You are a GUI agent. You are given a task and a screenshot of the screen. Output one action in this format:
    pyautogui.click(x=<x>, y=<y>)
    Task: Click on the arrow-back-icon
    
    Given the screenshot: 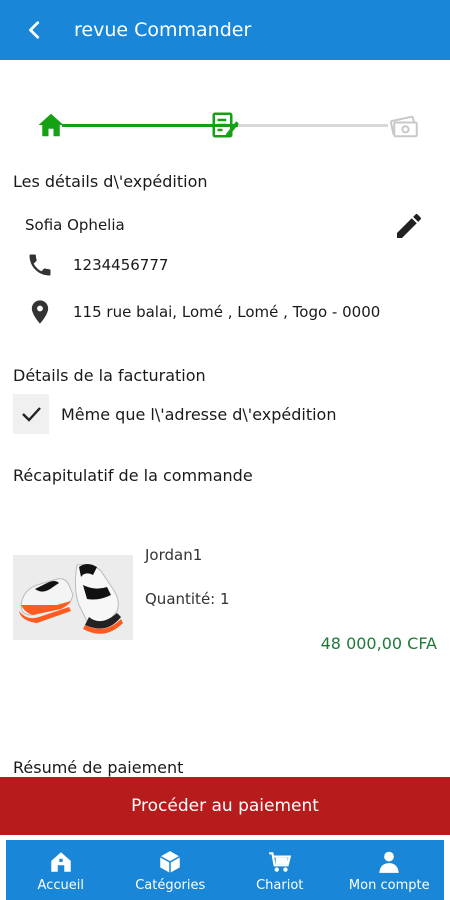 What is the action you would take?
    pyautogui.click(x=34, y=30)
    